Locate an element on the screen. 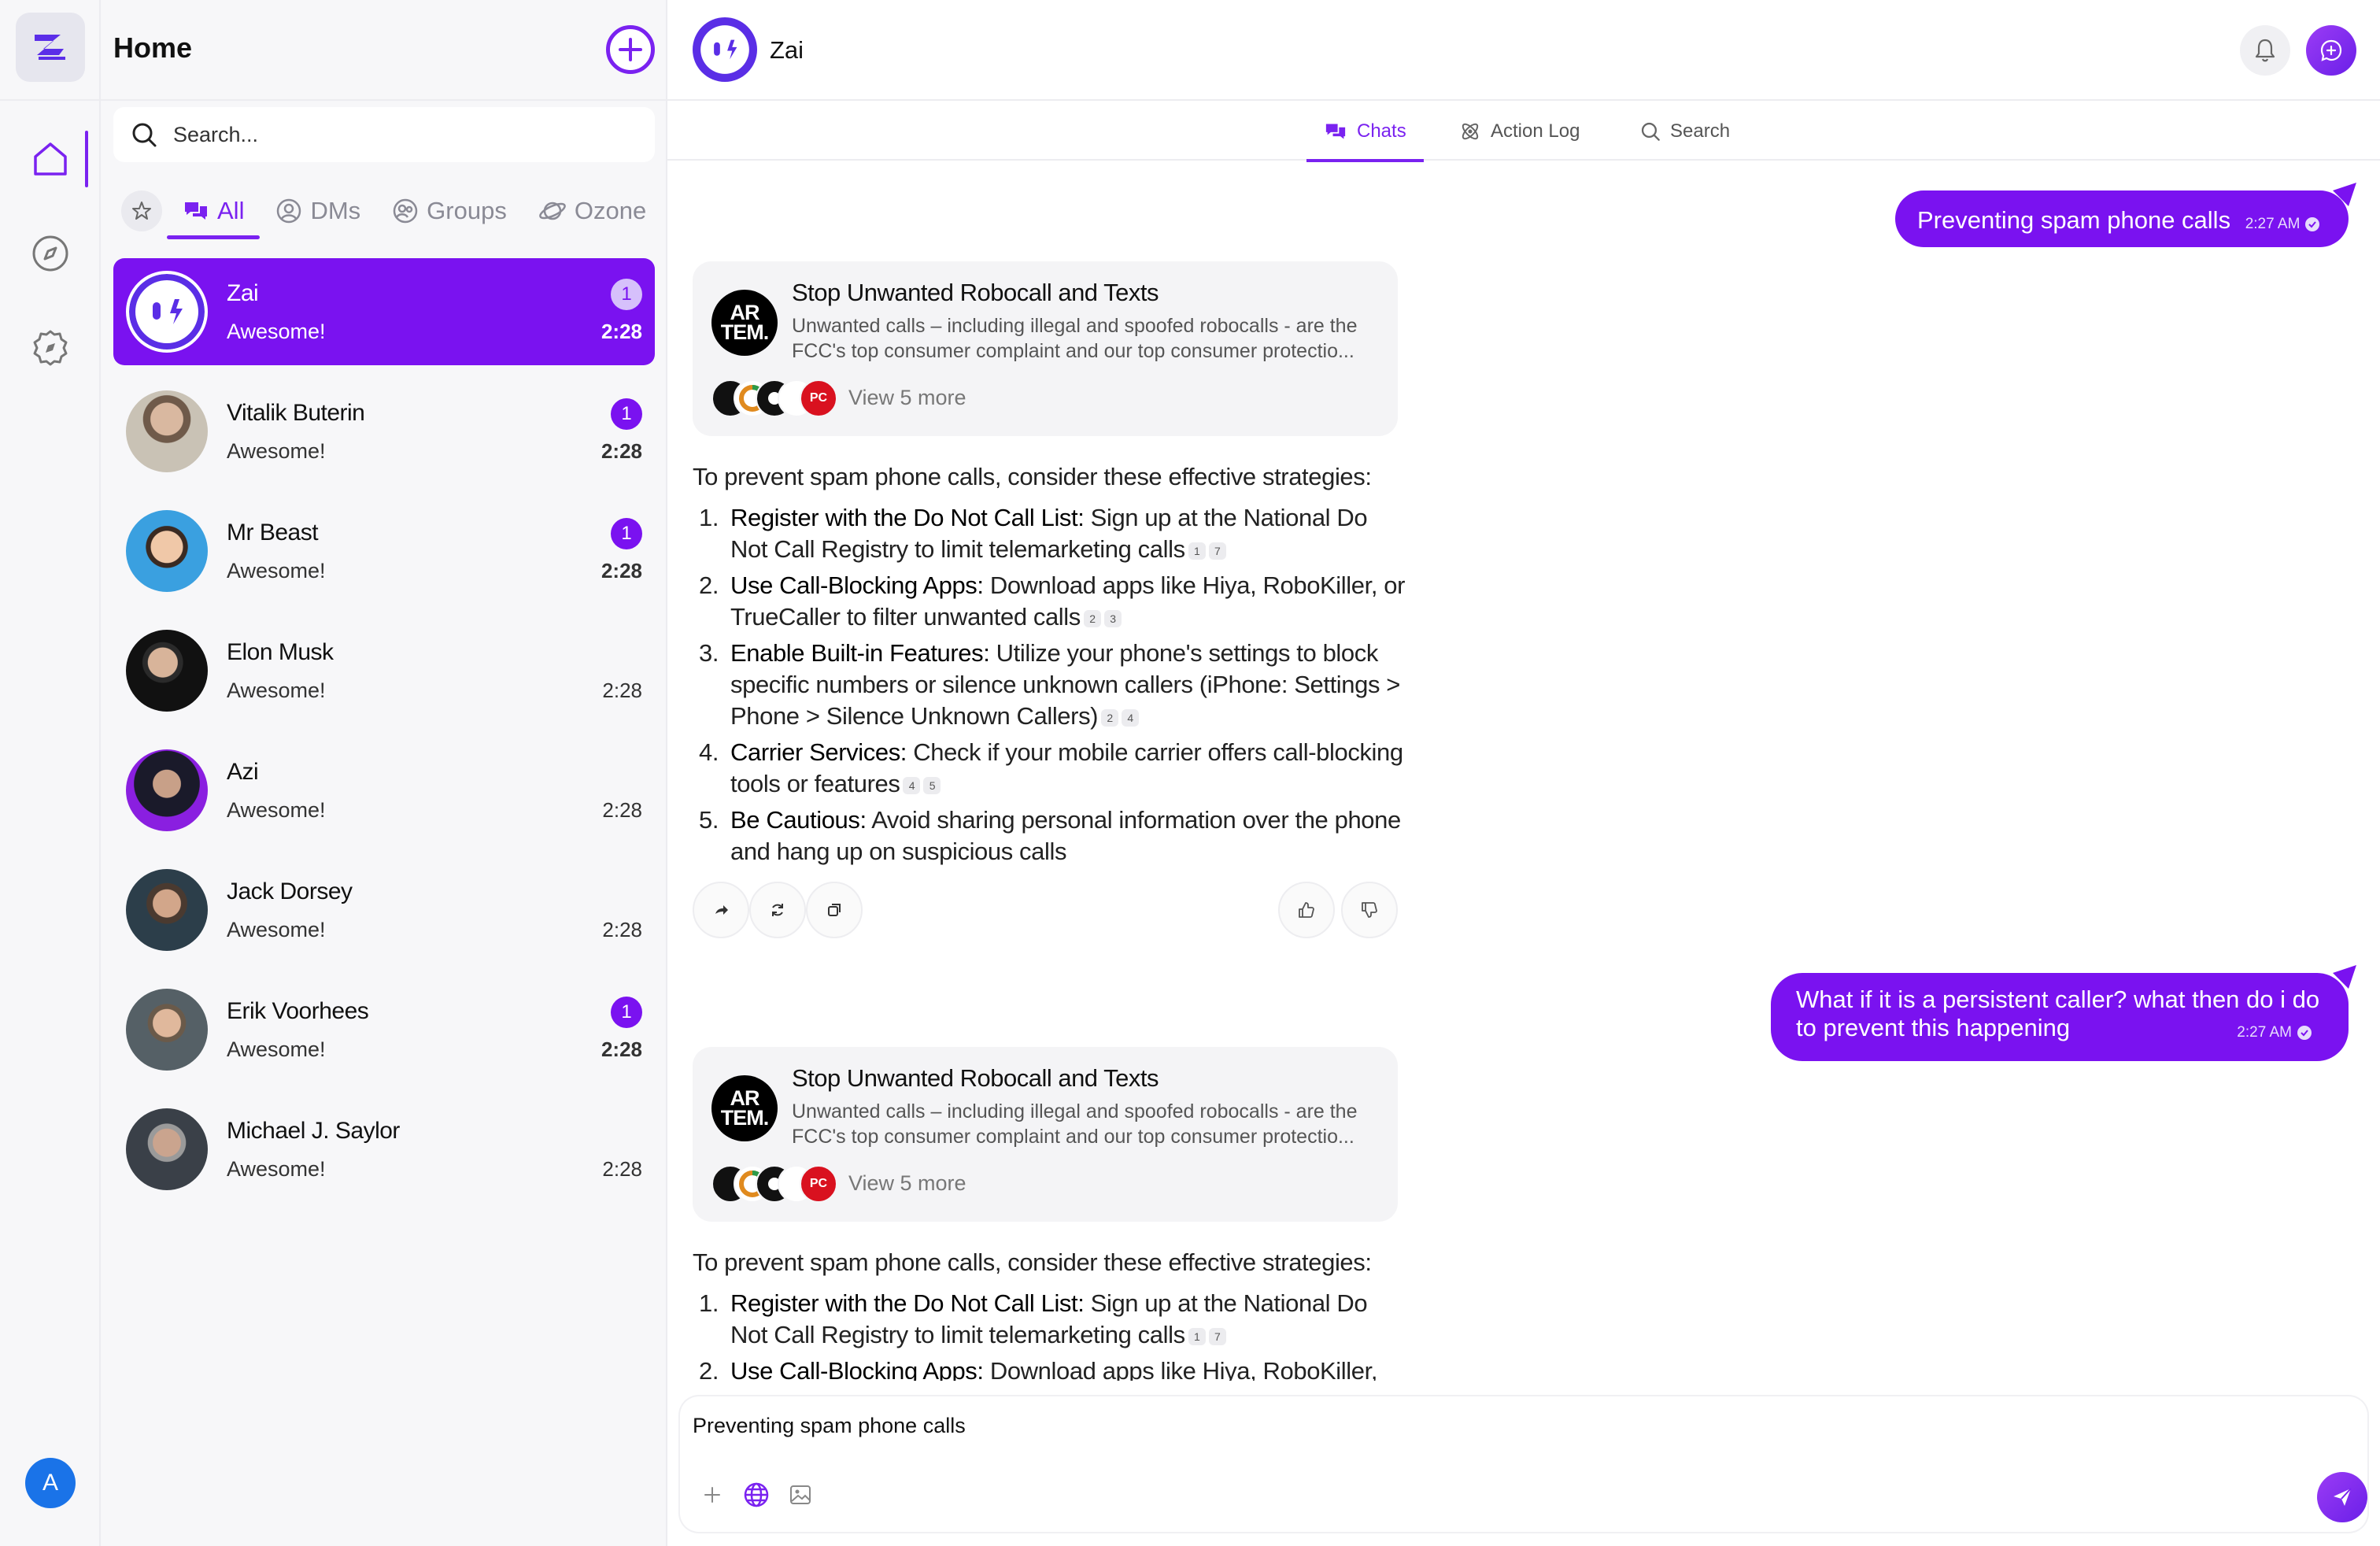 The height and width of the screenshot is (1546, 2380). new-message-button is located at coordinates (2331, 50).